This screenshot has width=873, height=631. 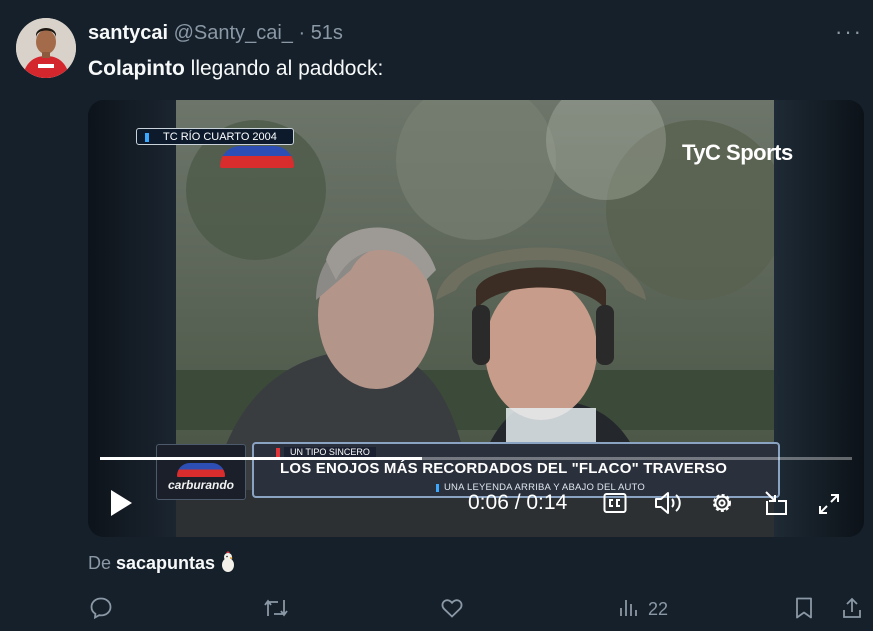 I want to click on settings-gear-icon, so click(x=722, y=503).